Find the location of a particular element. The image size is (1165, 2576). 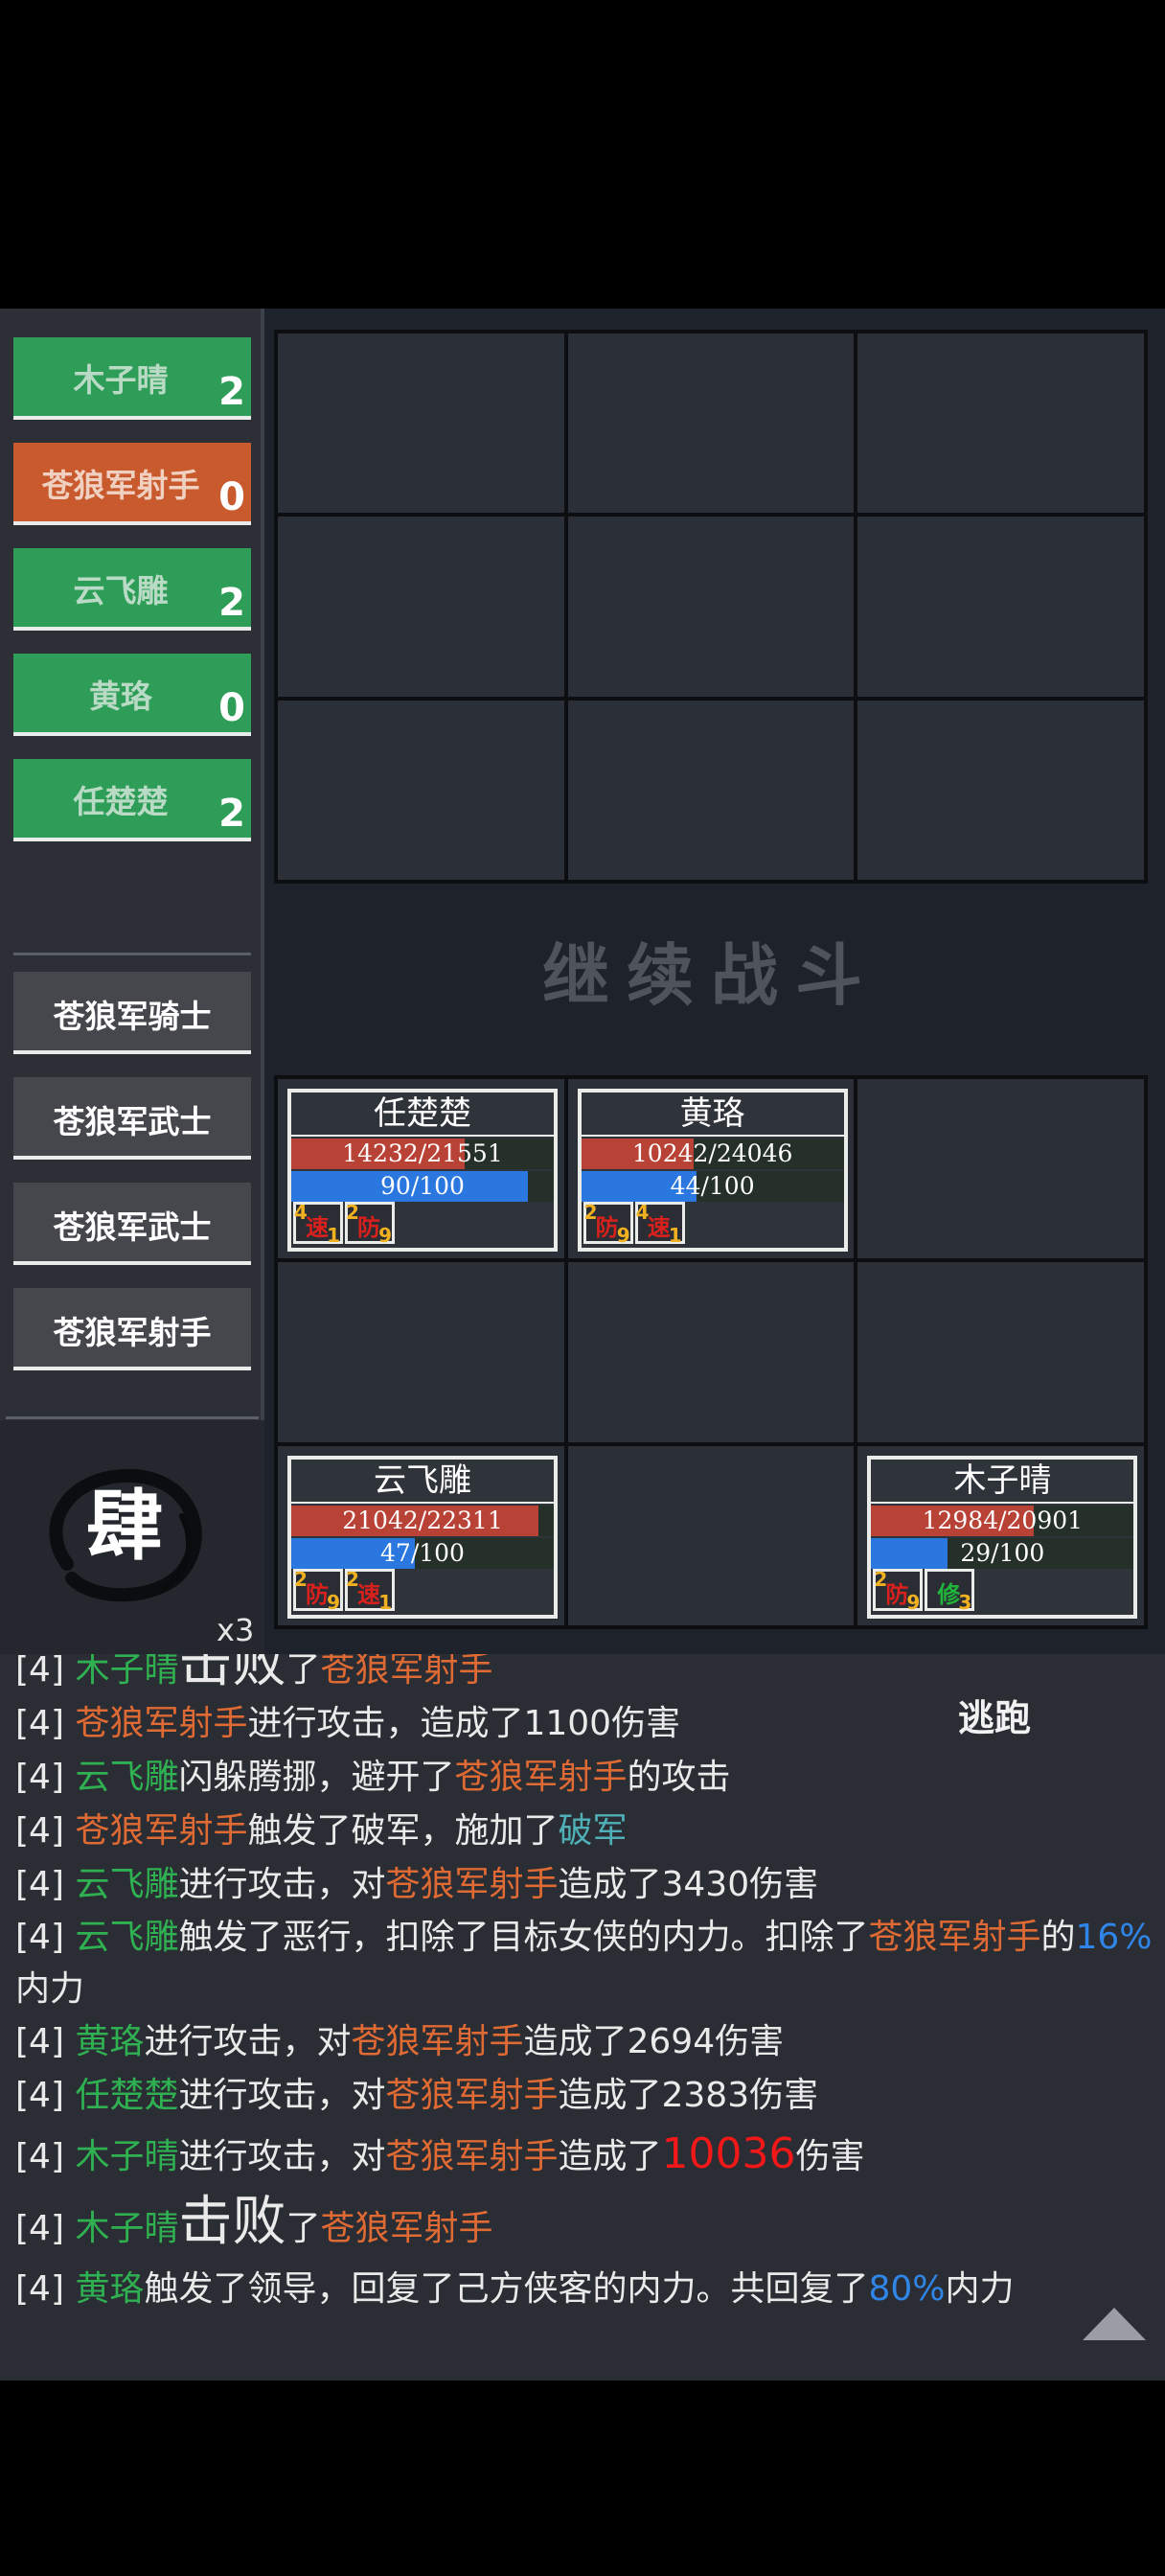

roster-name: 黄珞 is located at coordinates (121, 696).